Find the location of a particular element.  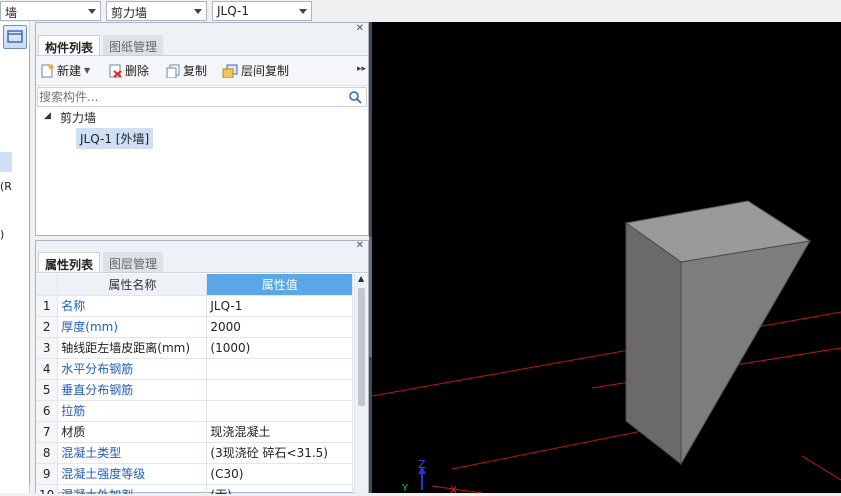

tree-collapse-icon: ◢ is located at coordinates (47, 116).